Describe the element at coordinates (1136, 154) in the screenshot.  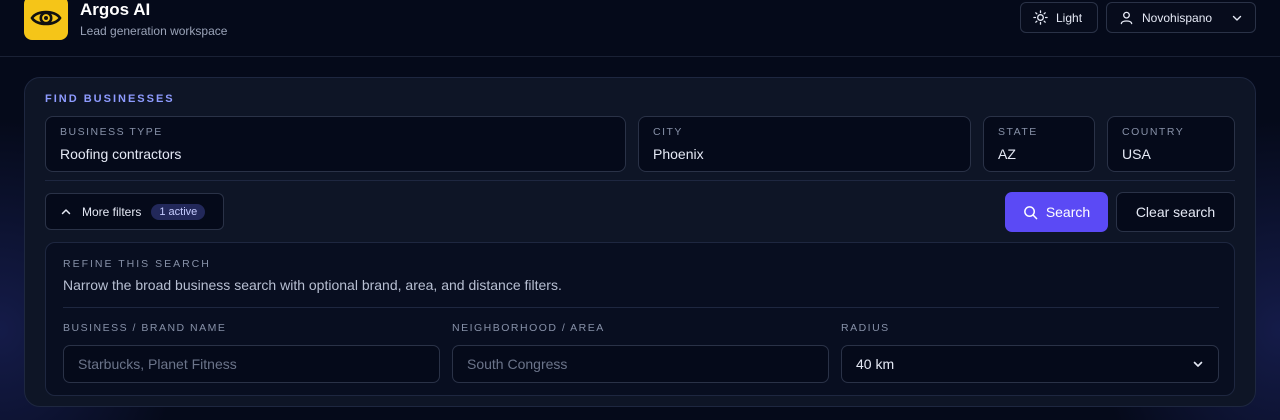
I see `country-value: USA` at that location.